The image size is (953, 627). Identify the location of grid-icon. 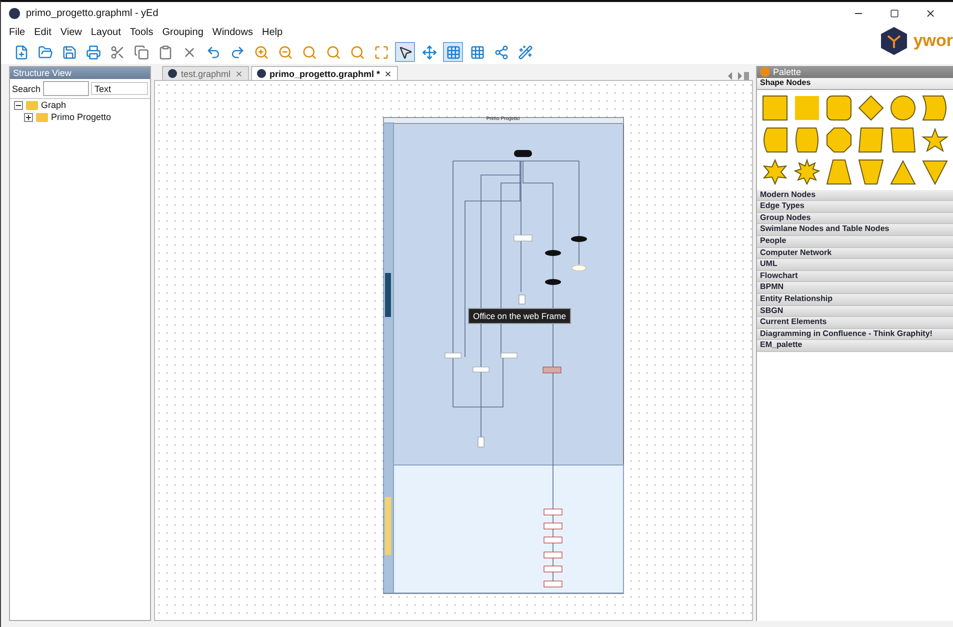
(453, 52).